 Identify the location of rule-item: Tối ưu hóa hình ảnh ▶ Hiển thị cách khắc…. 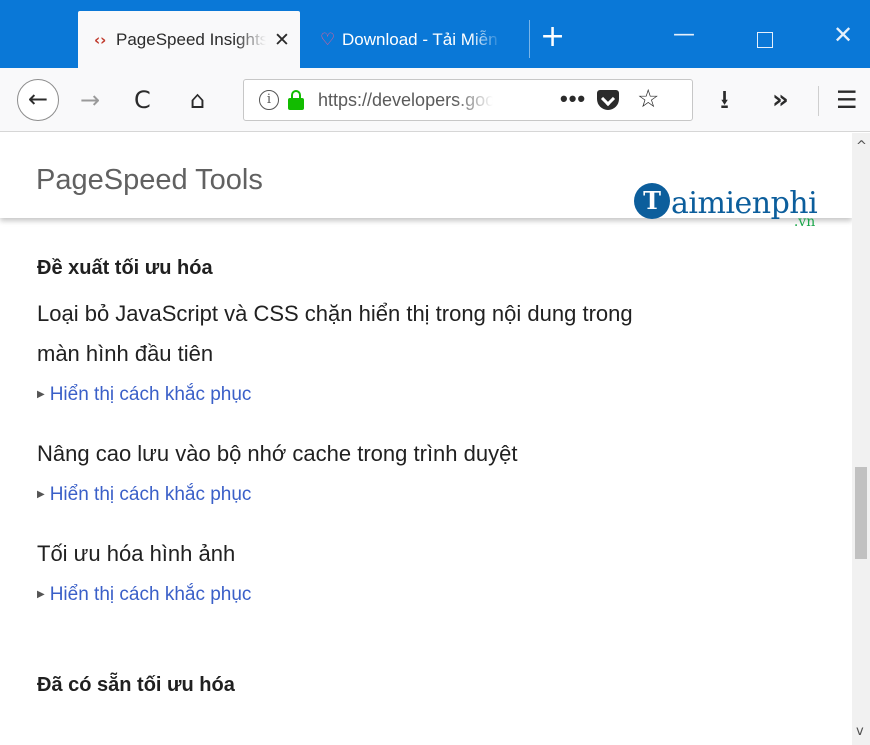
(432, 571).